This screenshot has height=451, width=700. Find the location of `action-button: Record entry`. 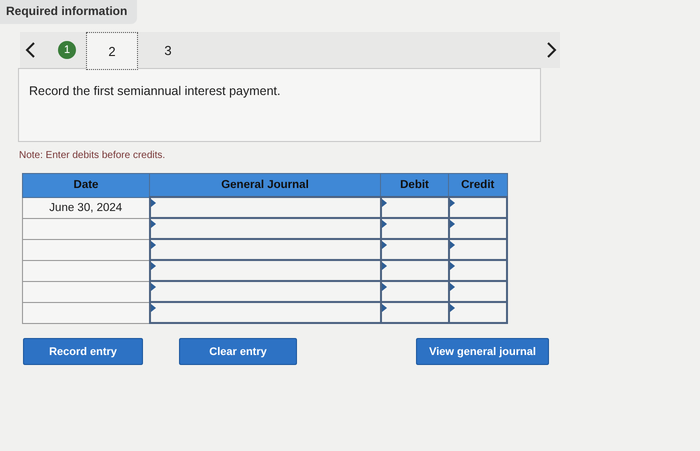

action-button: Record entry is located at coordinates (83, 351).